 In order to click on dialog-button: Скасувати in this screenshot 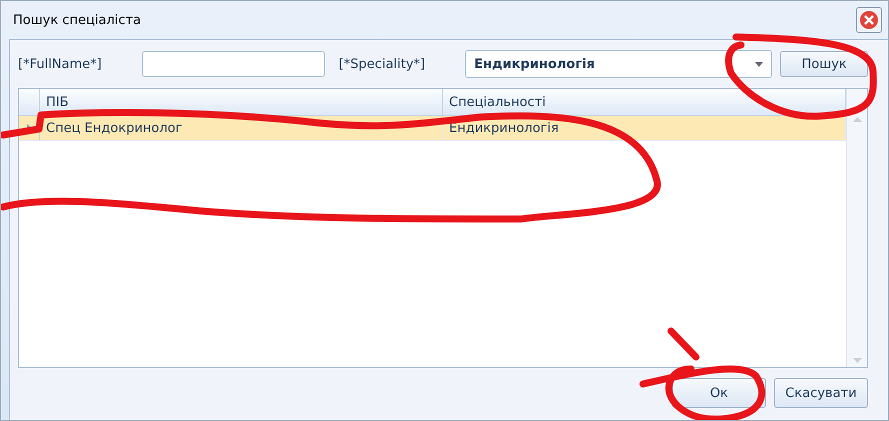, I will do `click(821, 393)`.